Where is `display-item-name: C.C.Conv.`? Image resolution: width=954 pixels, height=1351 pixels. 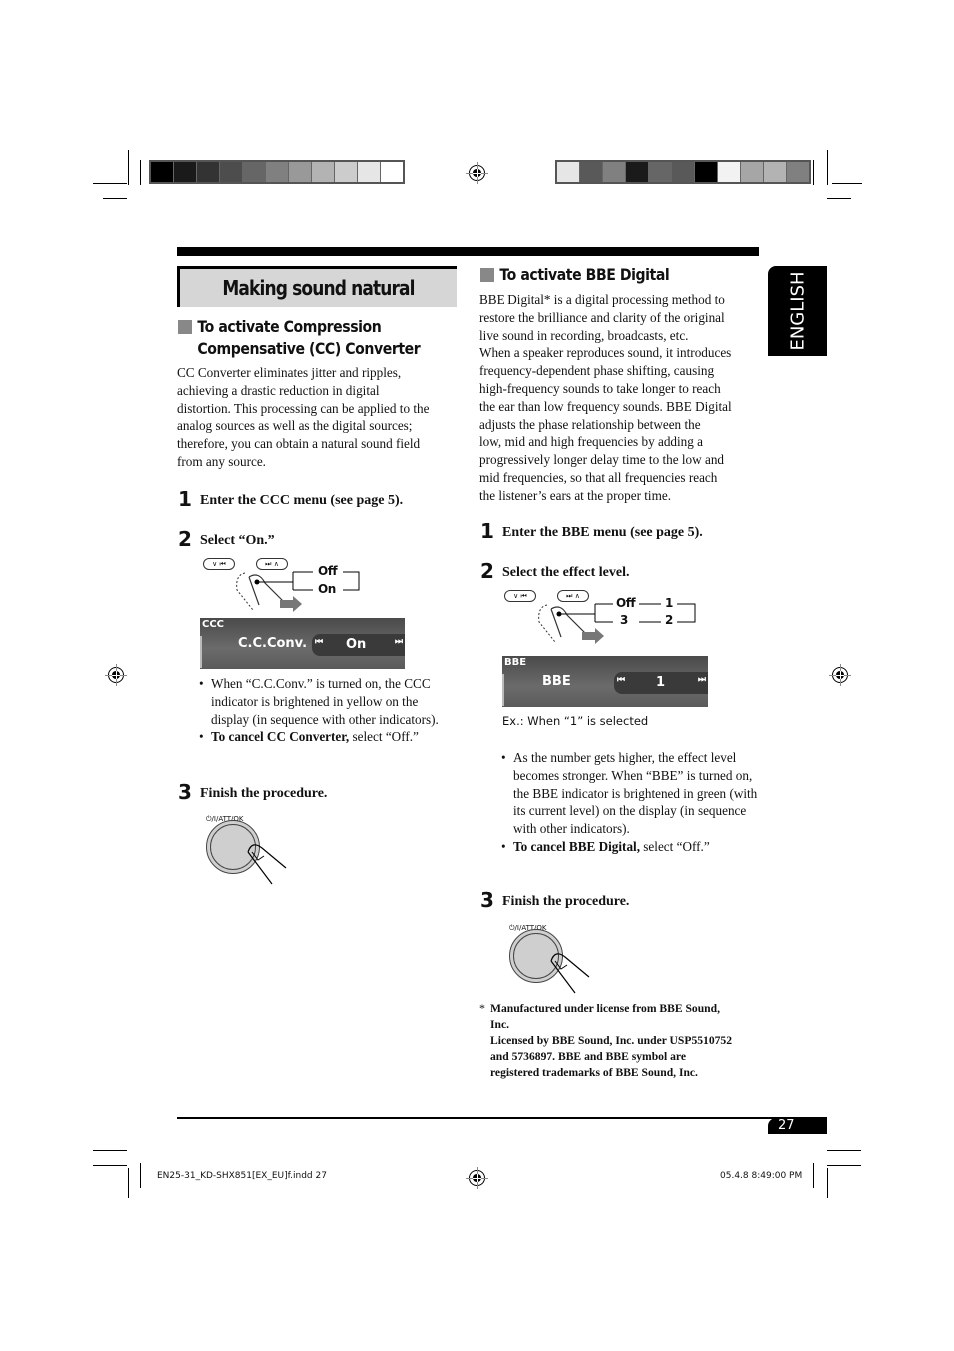 display-item-name: C.C.Conv. is located at coordinates (273, 643).